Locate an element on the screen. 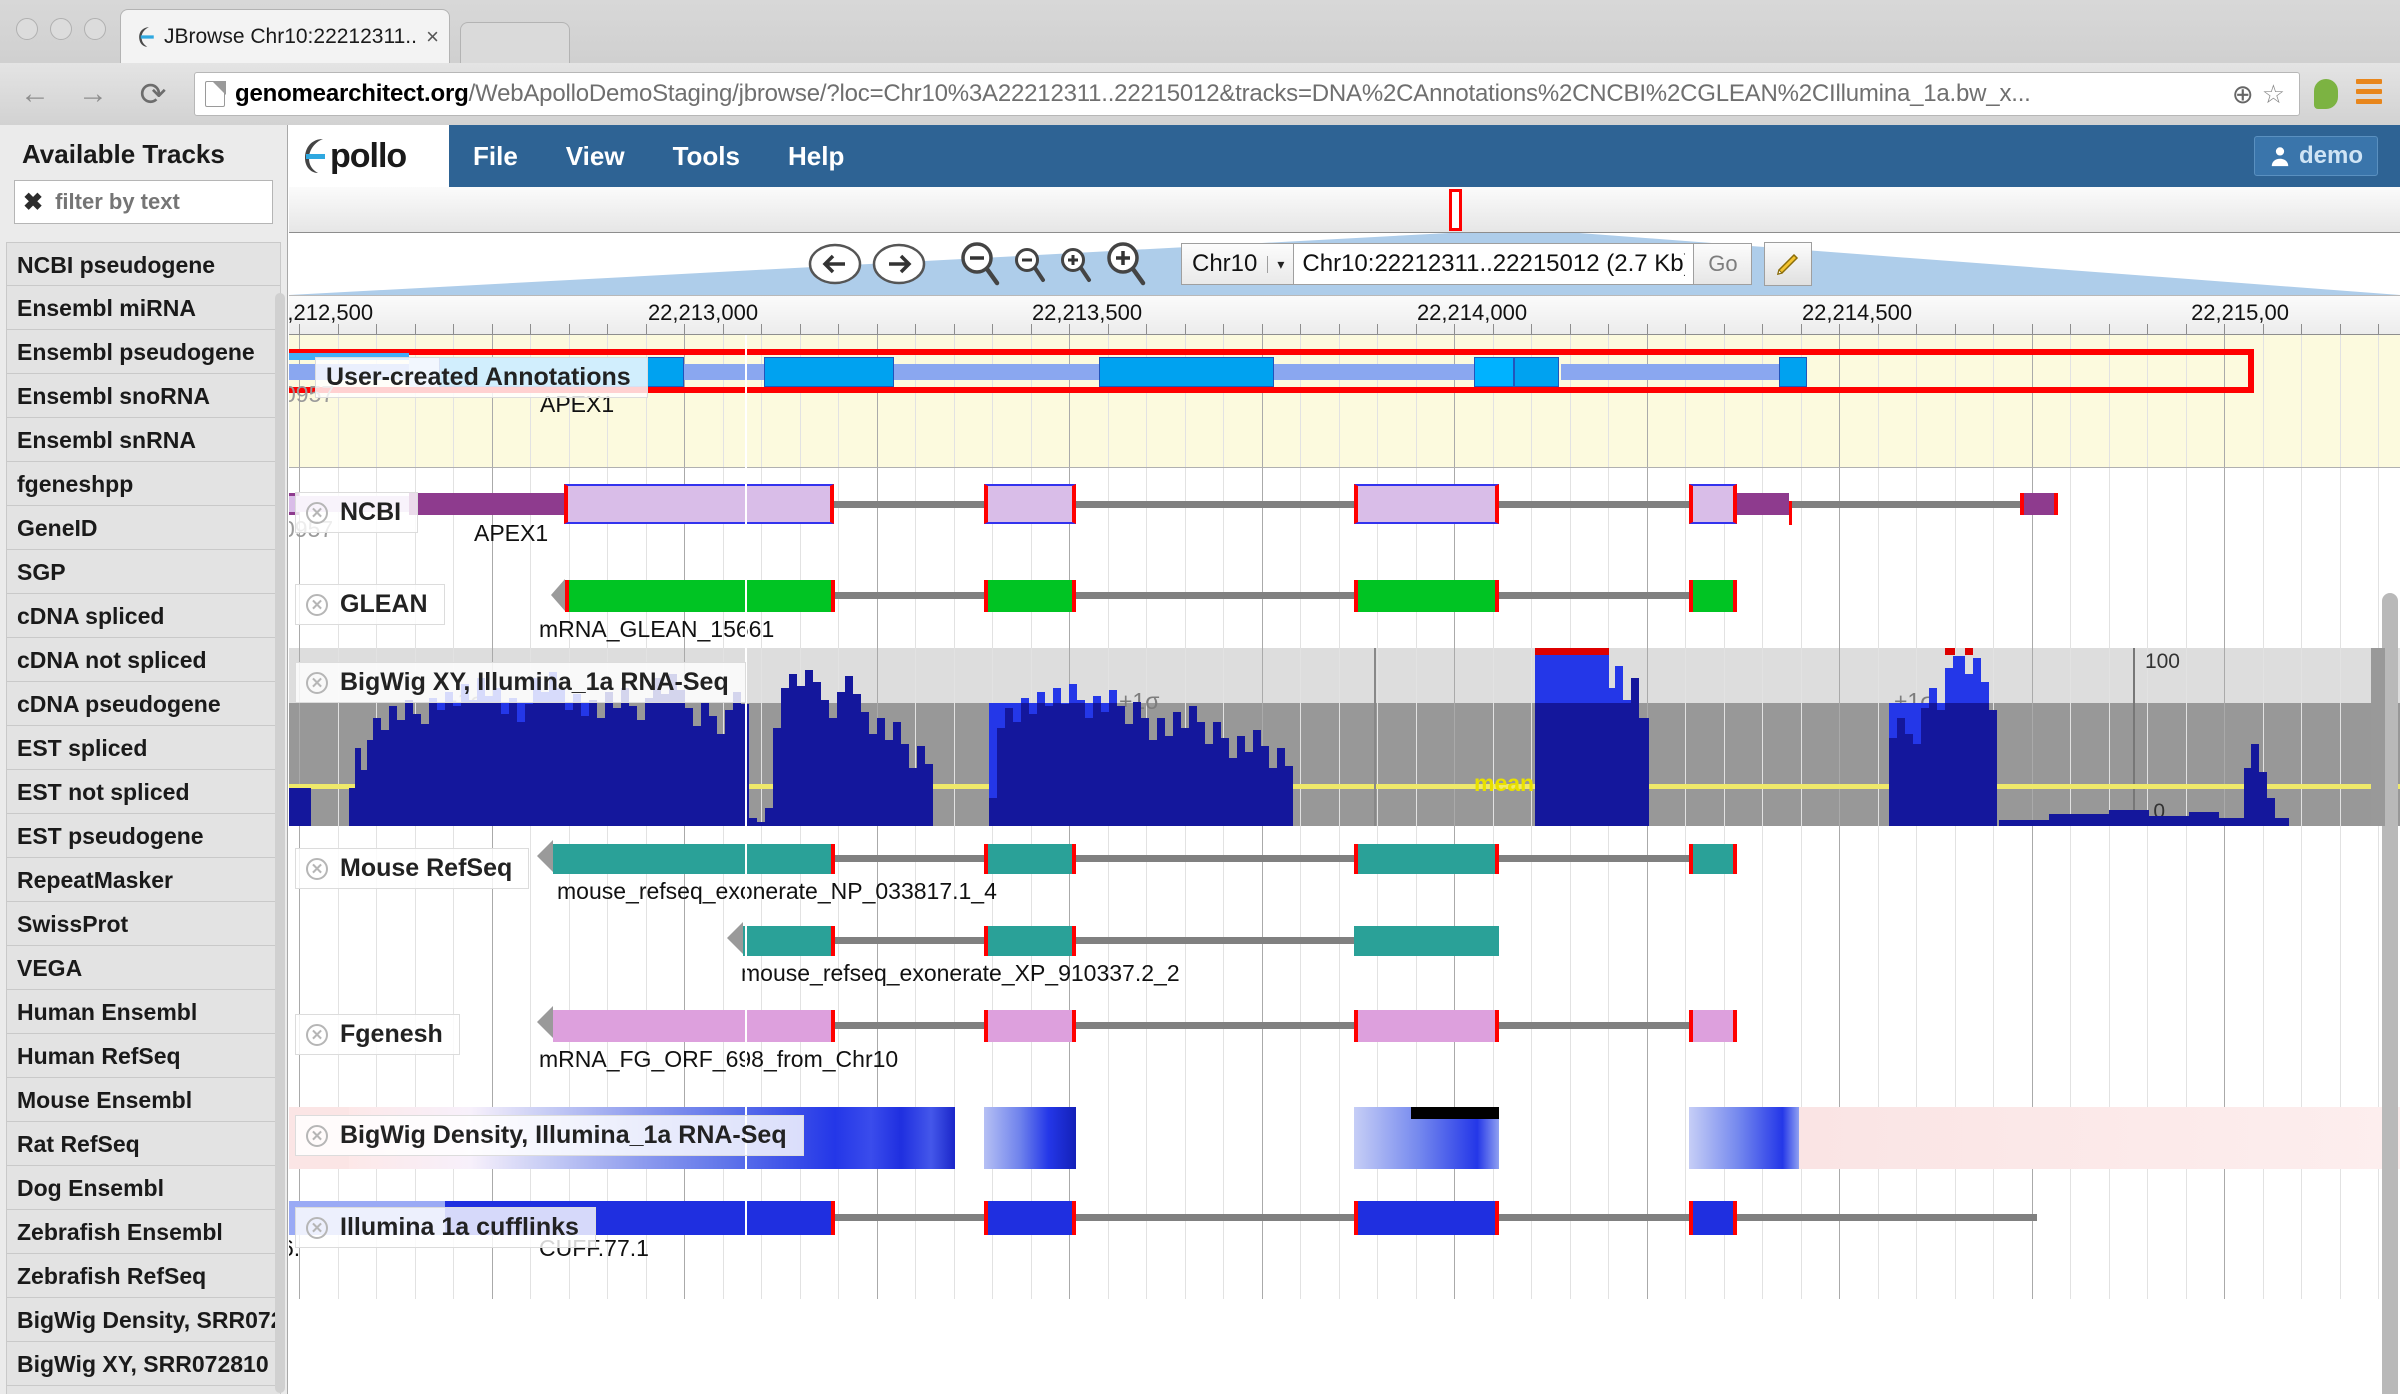 Image resolution: width=2400 pixels, height=1394 pixels. bookmark-star-icon: ☆ is located at coordinates (2275, 94).